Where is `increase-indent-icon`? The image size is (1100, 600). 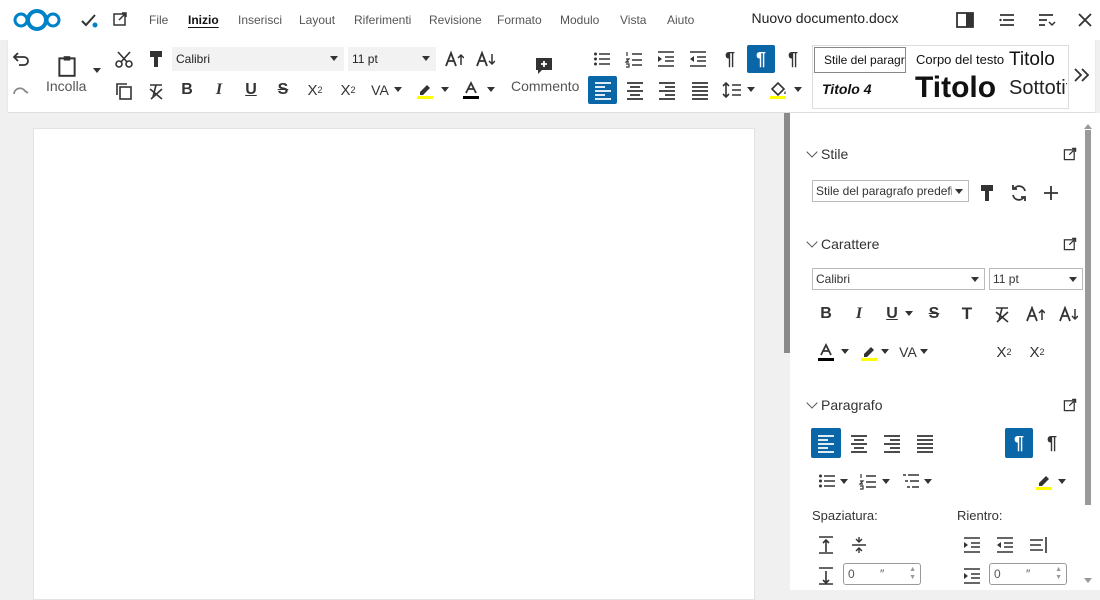
increase-indent-icon is located at coordinates (666, 59).